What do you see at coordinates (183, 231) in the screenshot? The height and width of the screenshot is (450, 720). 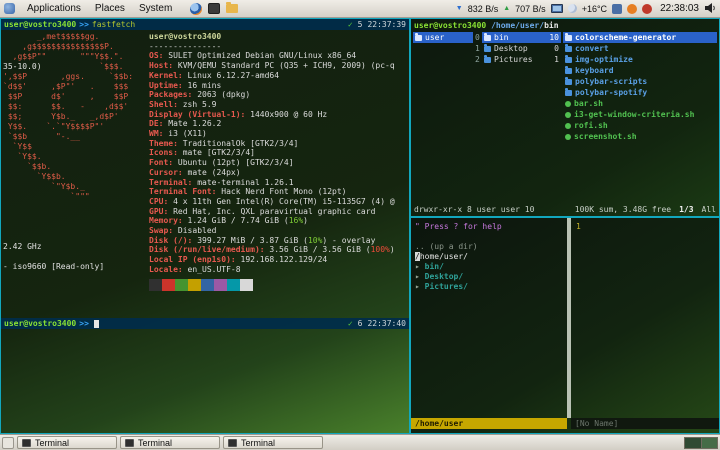 I see `fastfetch-line: Swap: Disabled` at bounding box center [183, 231].